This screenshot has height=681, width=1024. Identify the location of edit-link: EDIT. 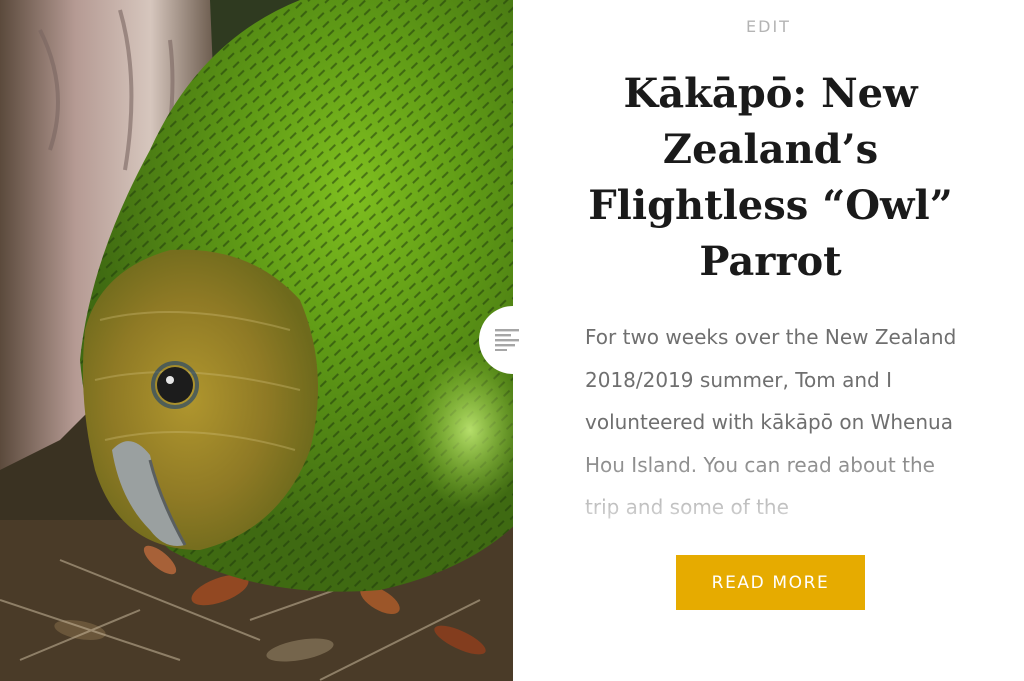
(768, 26).